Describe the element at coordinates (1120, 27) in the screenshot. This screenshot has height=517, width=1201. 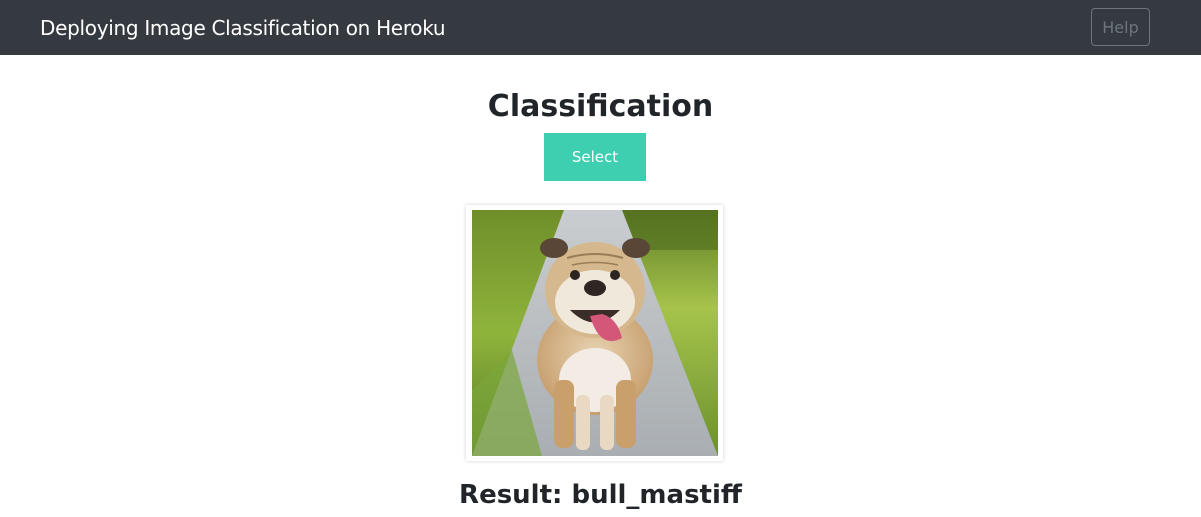
I see `help-button: Help` at that location.